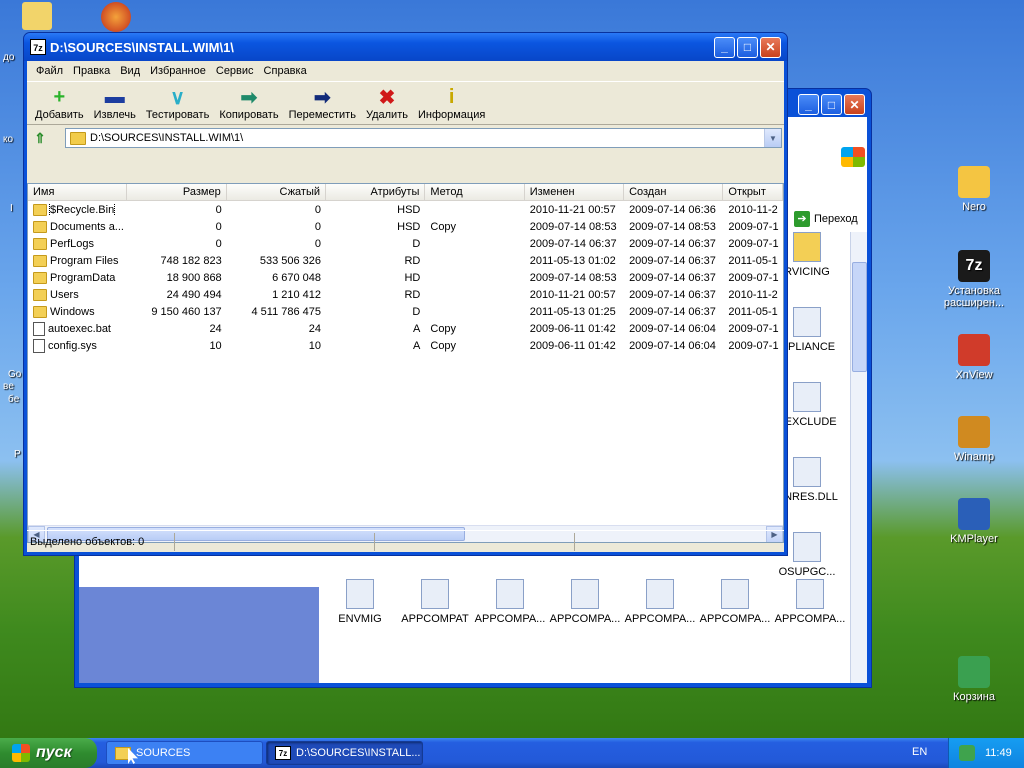  Describe the element at coordinates (572, 345) in the screenshot. I see `modified-cell: 2009-06-11 01:42` at that location.